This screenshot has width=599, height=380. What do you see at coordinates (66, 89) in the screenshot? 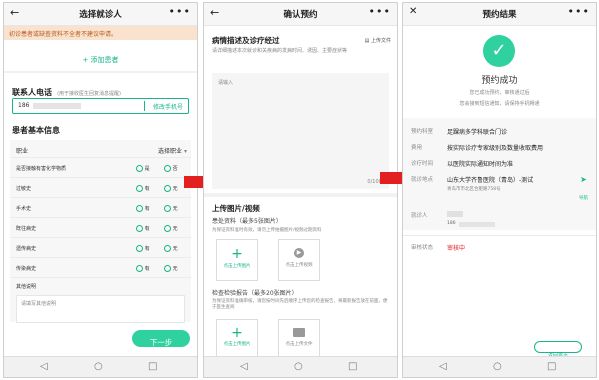
I see `contact-heading: 联系人电话 (用于接收医生回复消息提醒)` at bounding box center [66, 89].